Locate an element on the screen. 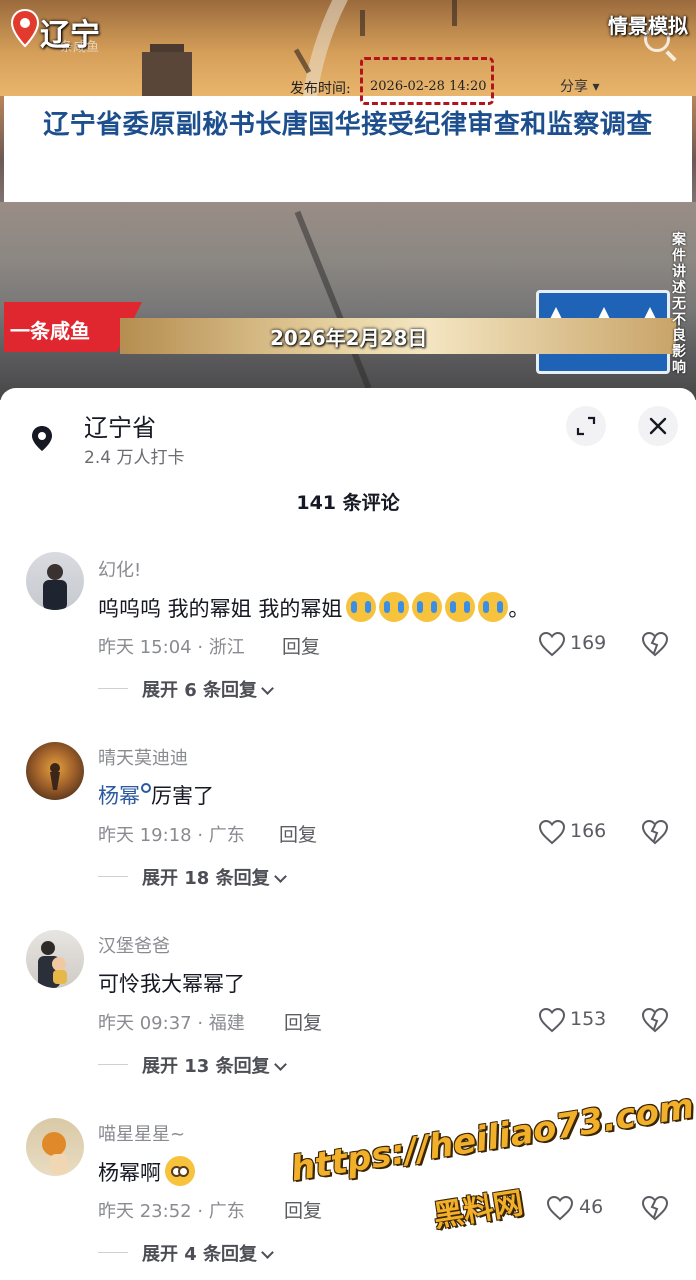  share-link: 分享 ▾ is located at coordinates (580, 87).